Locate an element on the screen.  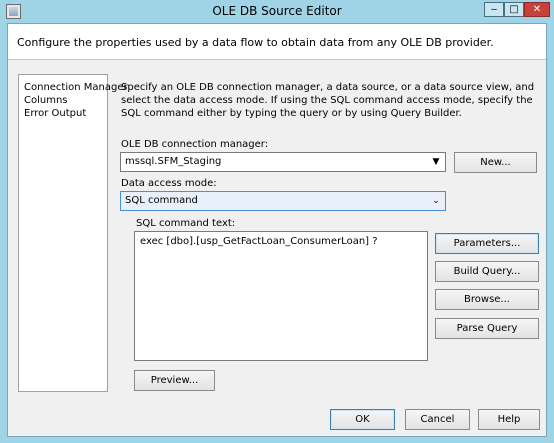
sql-command-label: SQL command text: is located at coordinates (186, 223).